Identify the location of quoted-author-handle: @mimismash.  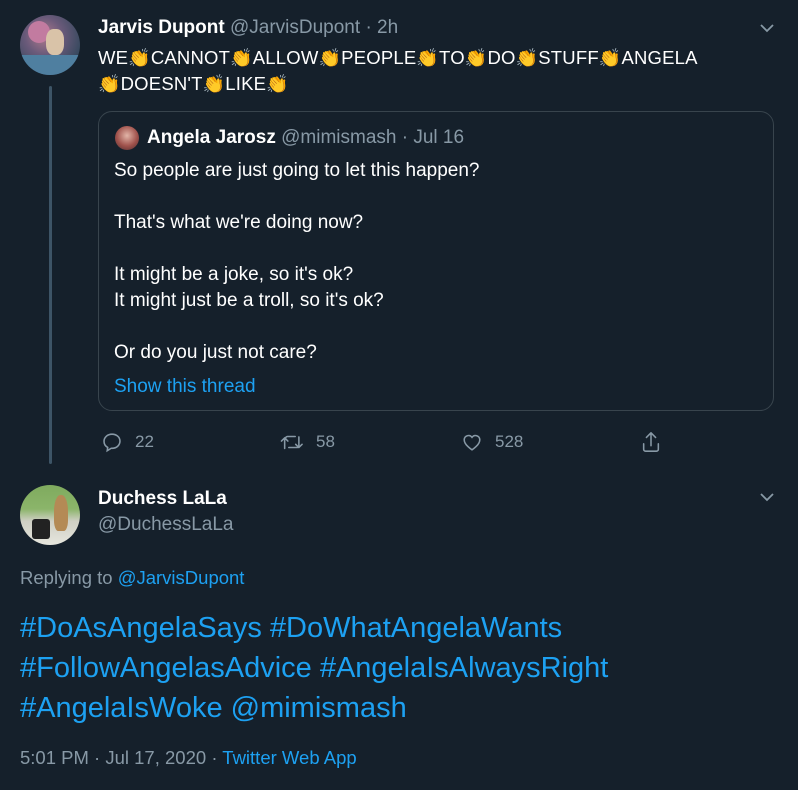
(339, 137).